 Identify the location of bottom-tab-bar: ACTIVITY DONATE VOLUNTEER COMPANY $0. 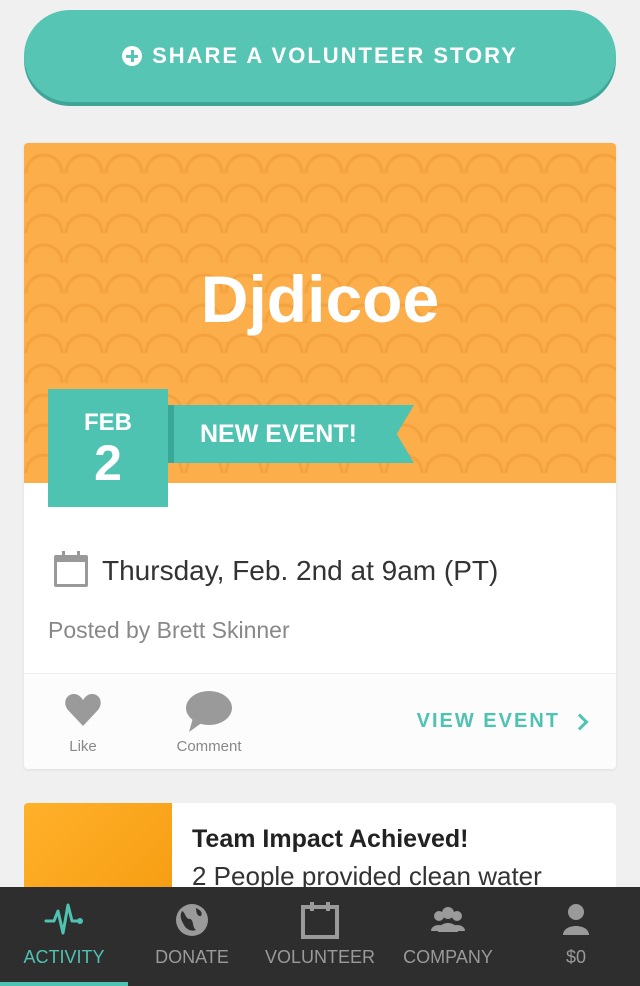
(320, 936).